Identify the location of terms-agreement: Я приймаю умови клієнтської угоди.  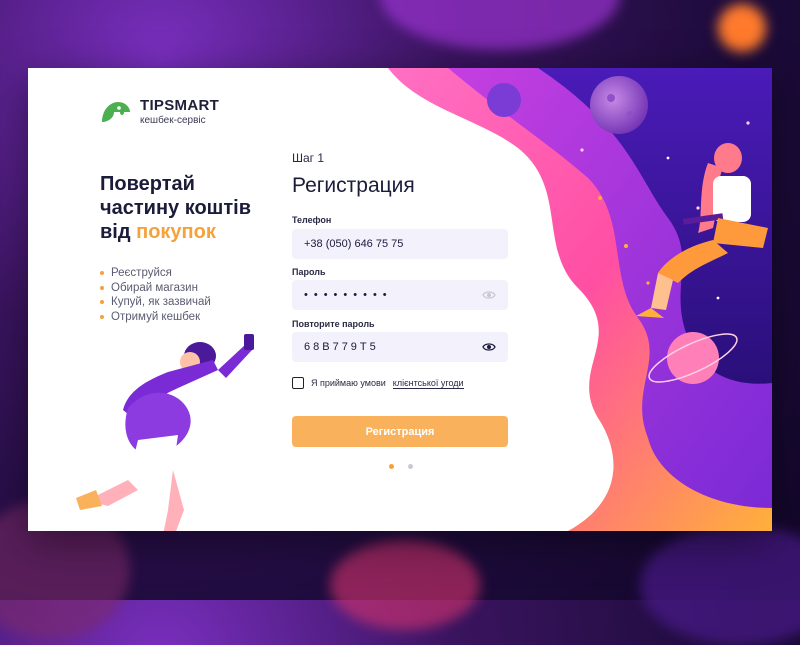
(378, 383).